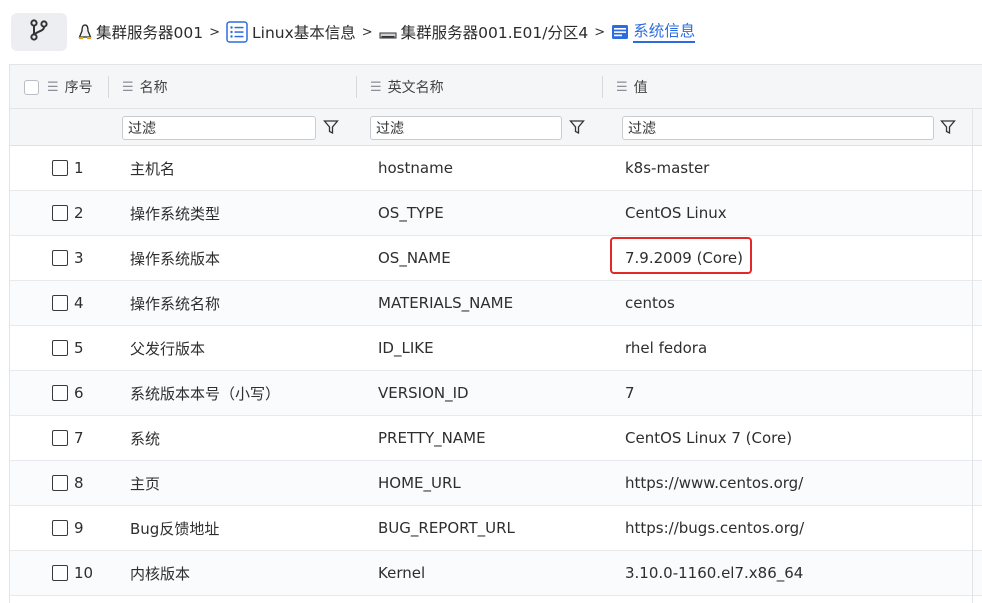 This screenshot has height=603, width=982. What do you see at coordinates (31, 87) in the screenshot?
I see `select-all-checkbox` at bounding box center [31, 87].